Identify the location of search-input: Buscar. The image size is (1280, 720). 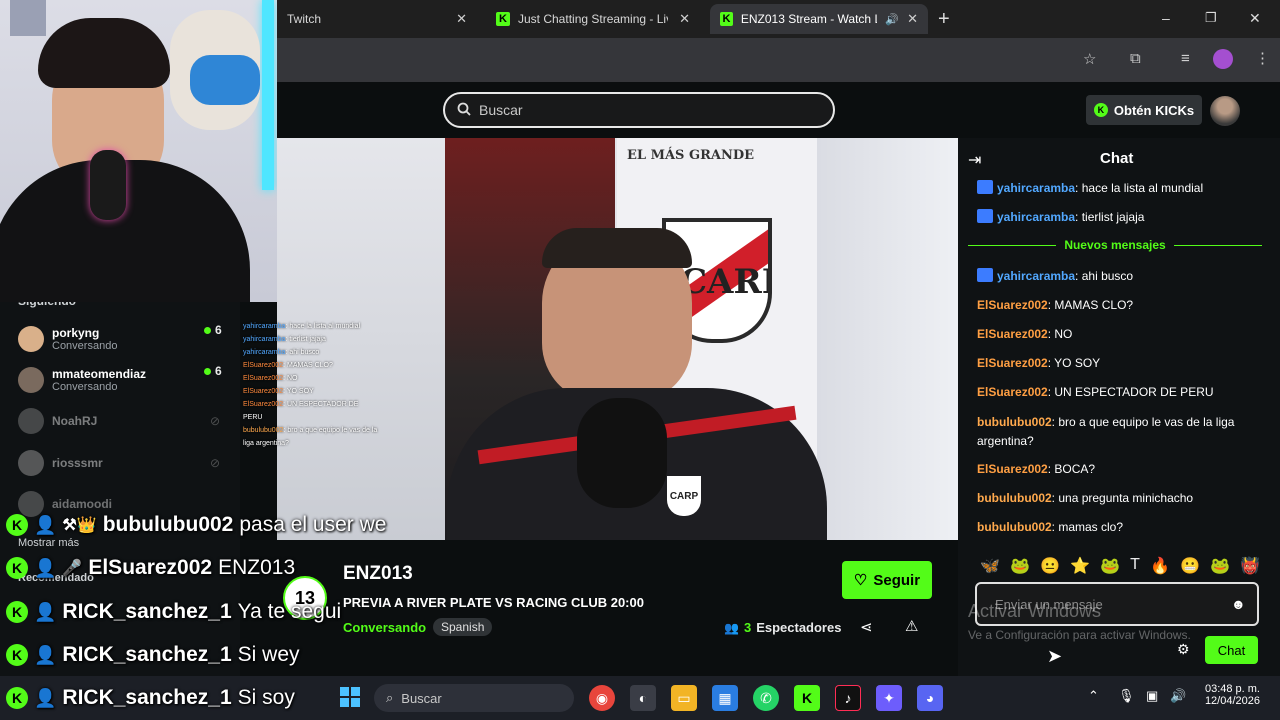
(639, 110).